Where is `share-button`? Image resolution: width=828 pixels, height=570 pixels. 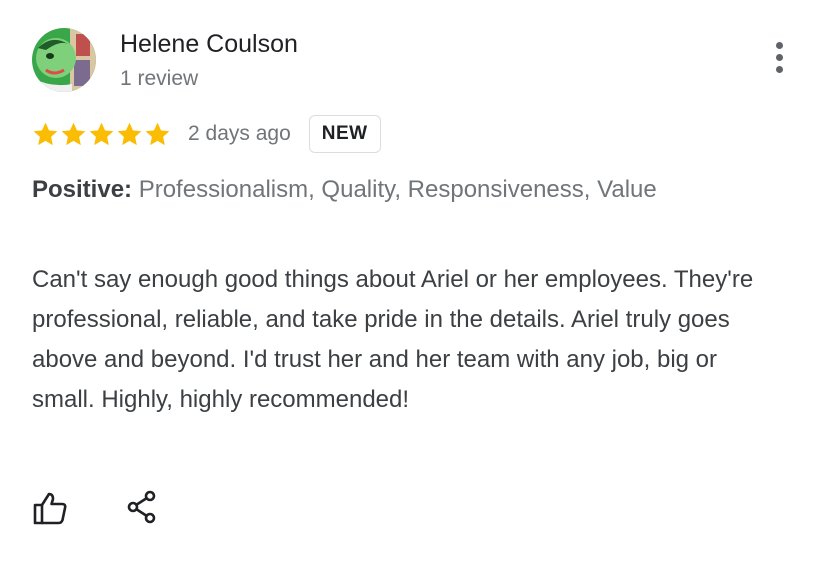 share-button is located at coordinates (142, 507).